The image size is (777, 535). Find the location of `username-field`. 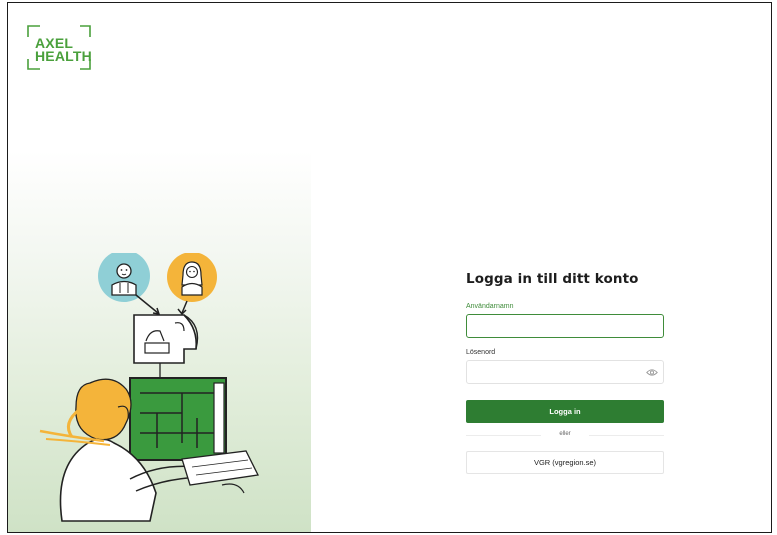

username-field is located at coordinates (565, 326).